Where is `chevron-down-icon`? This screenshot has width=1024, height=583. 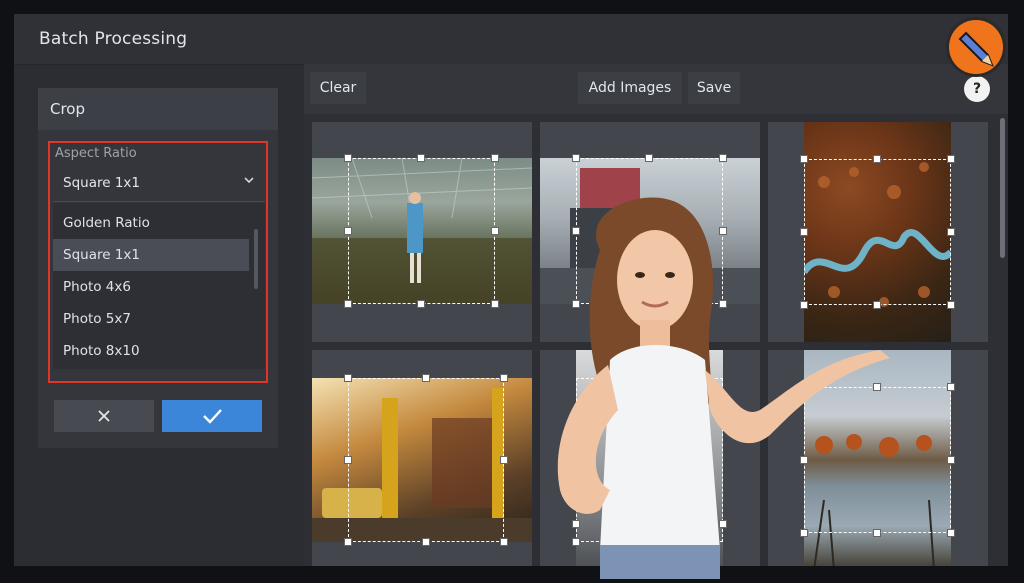 chevron-down-icon is located at coordinates (249, 181).